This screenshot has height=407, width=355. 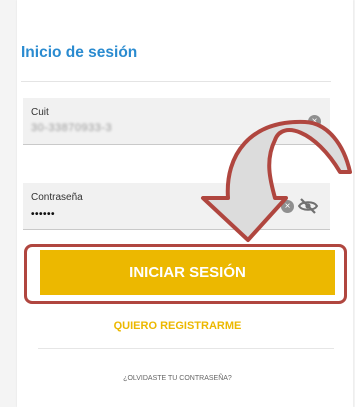 I want to click on cuit-value: 30-33870933-3, so click(x=71, y=128).